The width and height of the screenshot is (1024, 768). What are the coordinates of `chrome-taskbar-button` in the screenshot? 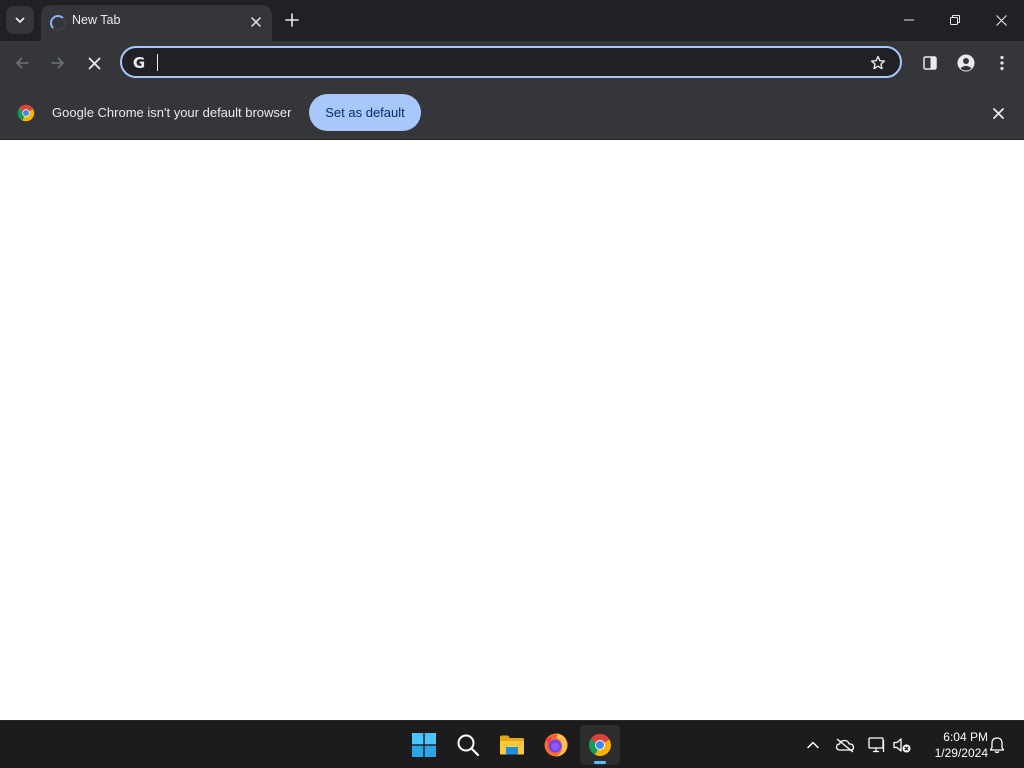 It's located at (600, 745).